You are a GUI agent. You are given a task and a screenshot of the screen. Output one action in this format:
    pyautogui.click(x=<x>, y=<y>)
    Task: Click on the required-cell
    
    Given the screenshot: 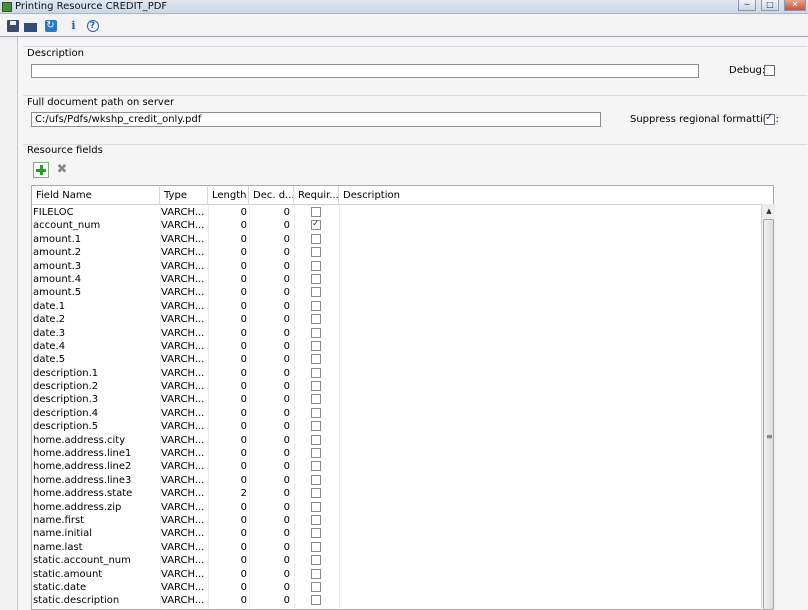 What is the action you would take?
    pyautogui.click(x=317, y=386)
    